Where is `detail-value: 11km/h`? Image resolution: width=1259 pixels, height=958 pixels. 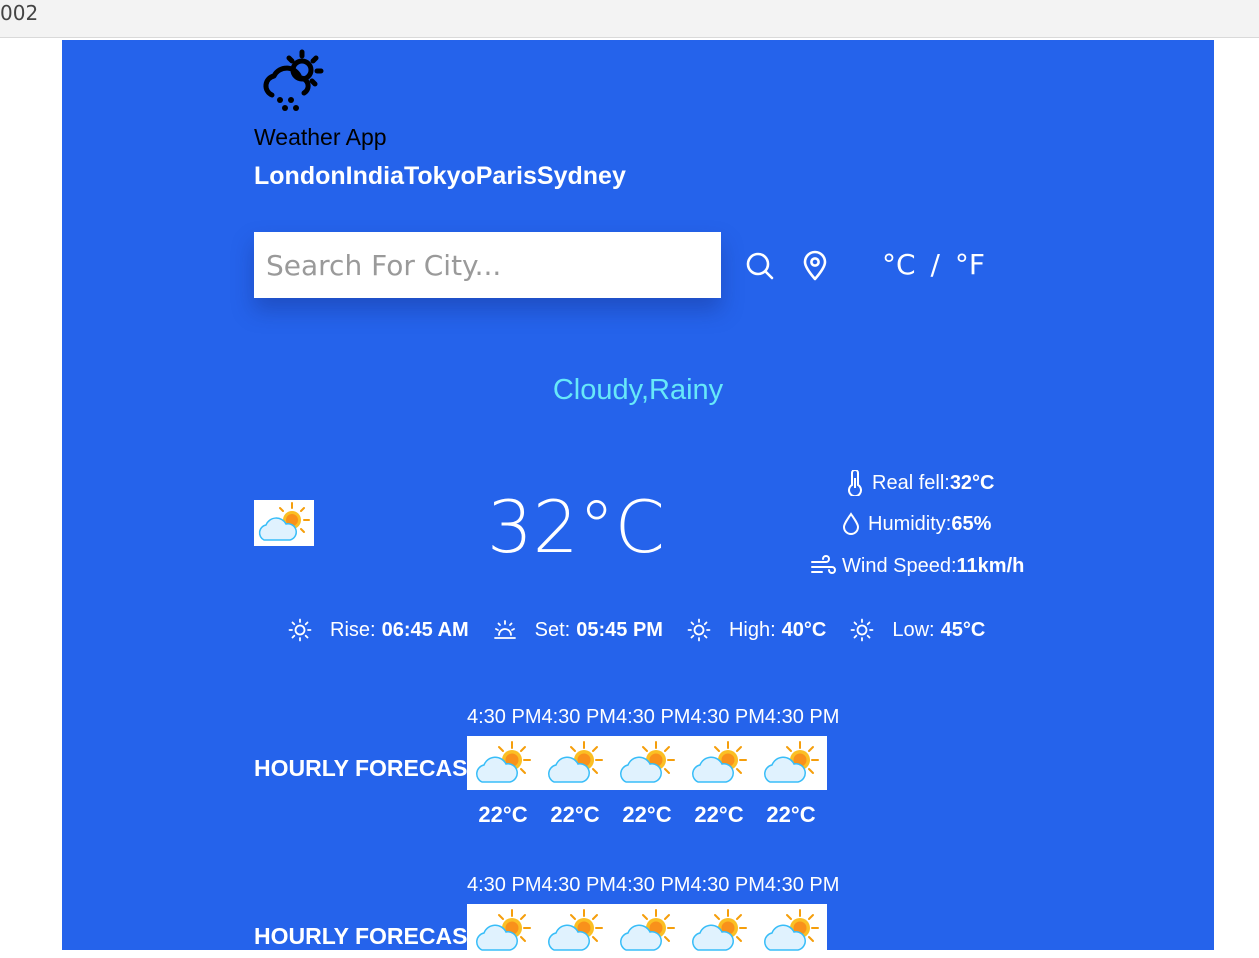 detail-value: 11km/h is located at coordinates (990, 565).